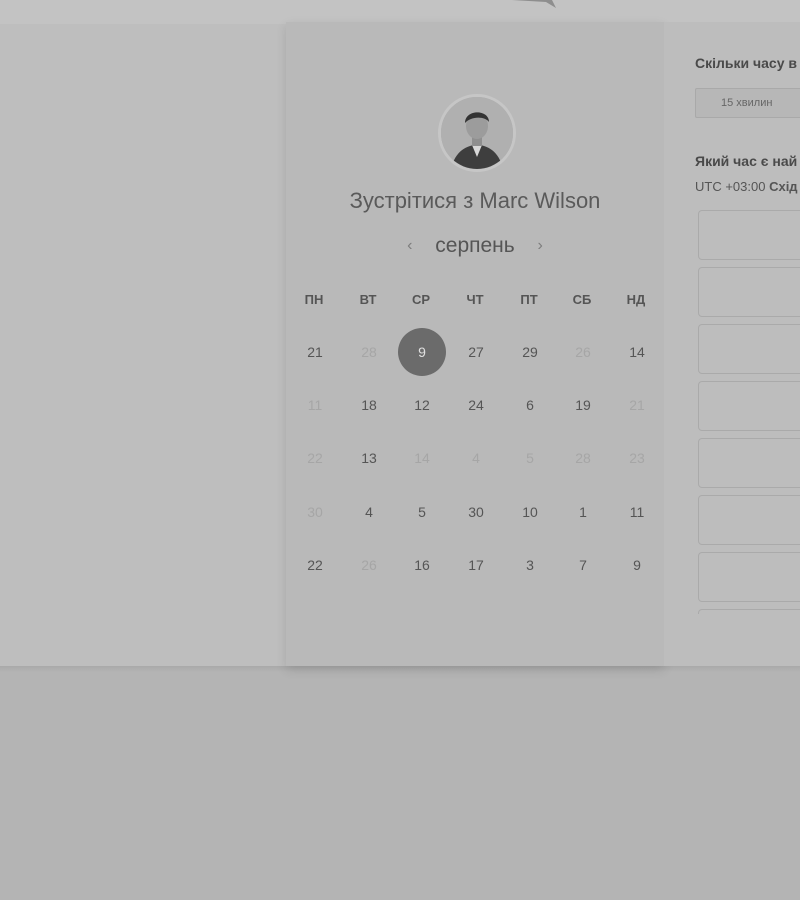 This screenshot has height=900, width=800. I want to click on panel-shadow, so click(400, 669).